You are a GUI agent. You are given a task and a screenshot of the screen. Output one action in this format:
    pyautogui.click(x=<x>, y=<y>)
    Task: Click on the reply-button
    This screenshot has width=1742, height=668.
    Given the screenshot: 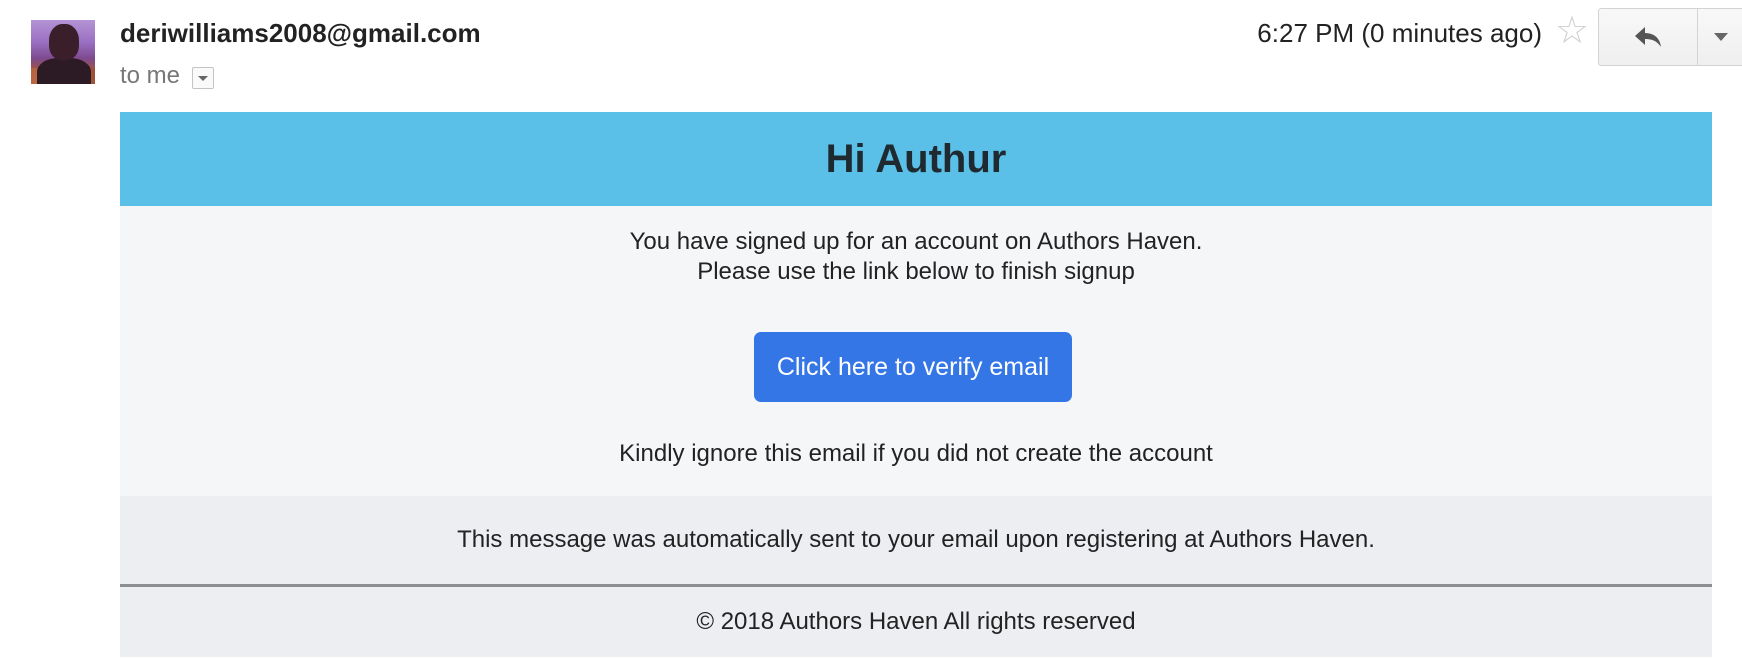 What is the action you would take?
    pyautogui.click(x=1648, y=37)
    